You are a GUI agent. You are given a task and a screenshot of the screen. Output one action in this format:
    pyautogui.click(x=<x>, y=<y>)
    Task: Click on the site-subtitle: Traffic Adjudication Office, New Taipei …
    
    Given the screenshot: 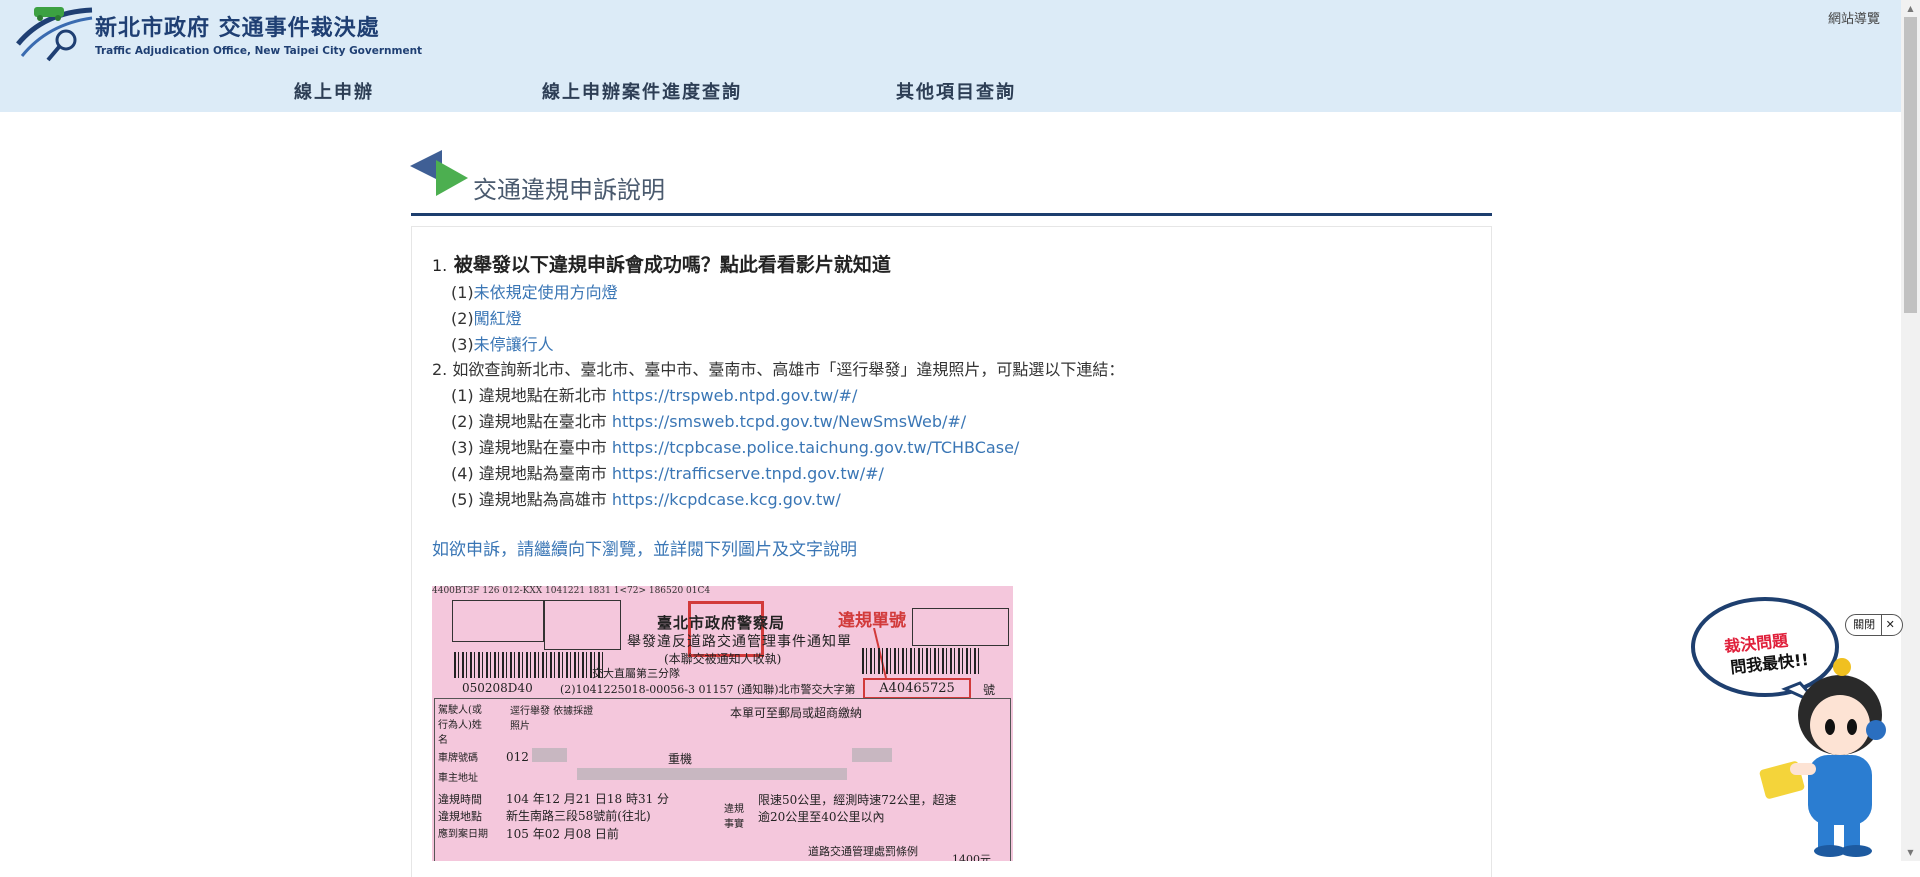 What is the action you would take?
    pyautogui.click(x=259, y=51)
    